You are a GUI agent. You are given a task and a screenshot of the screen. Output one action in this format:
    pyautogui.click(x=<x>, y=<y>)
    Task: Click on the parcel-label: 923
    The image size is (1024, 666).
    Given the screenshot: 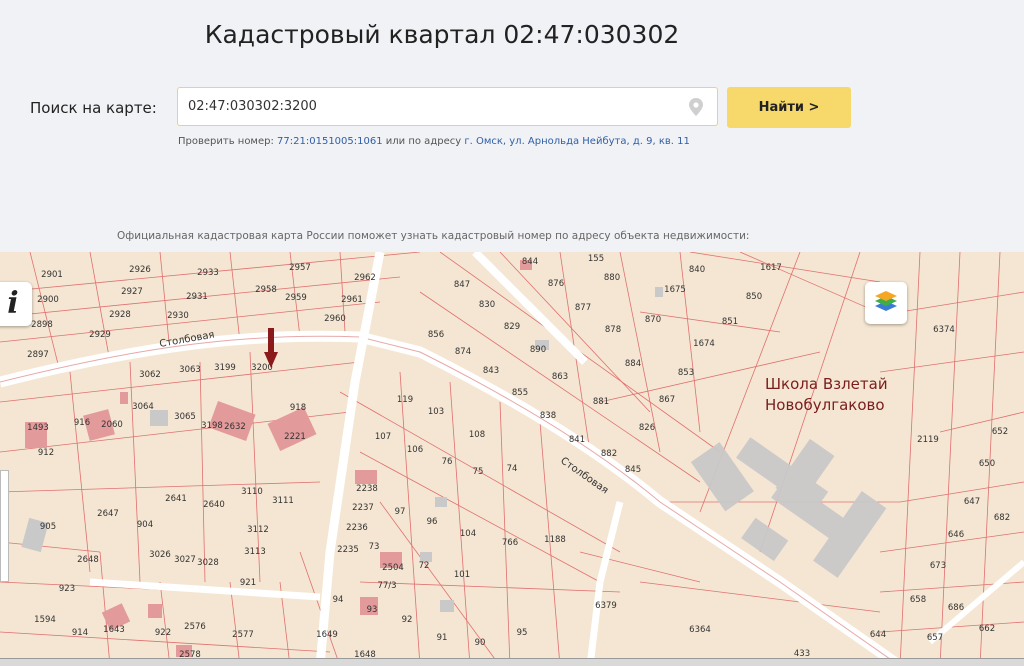 What is the action you would take?
    pyautogui.click(x=67, y=589)
    